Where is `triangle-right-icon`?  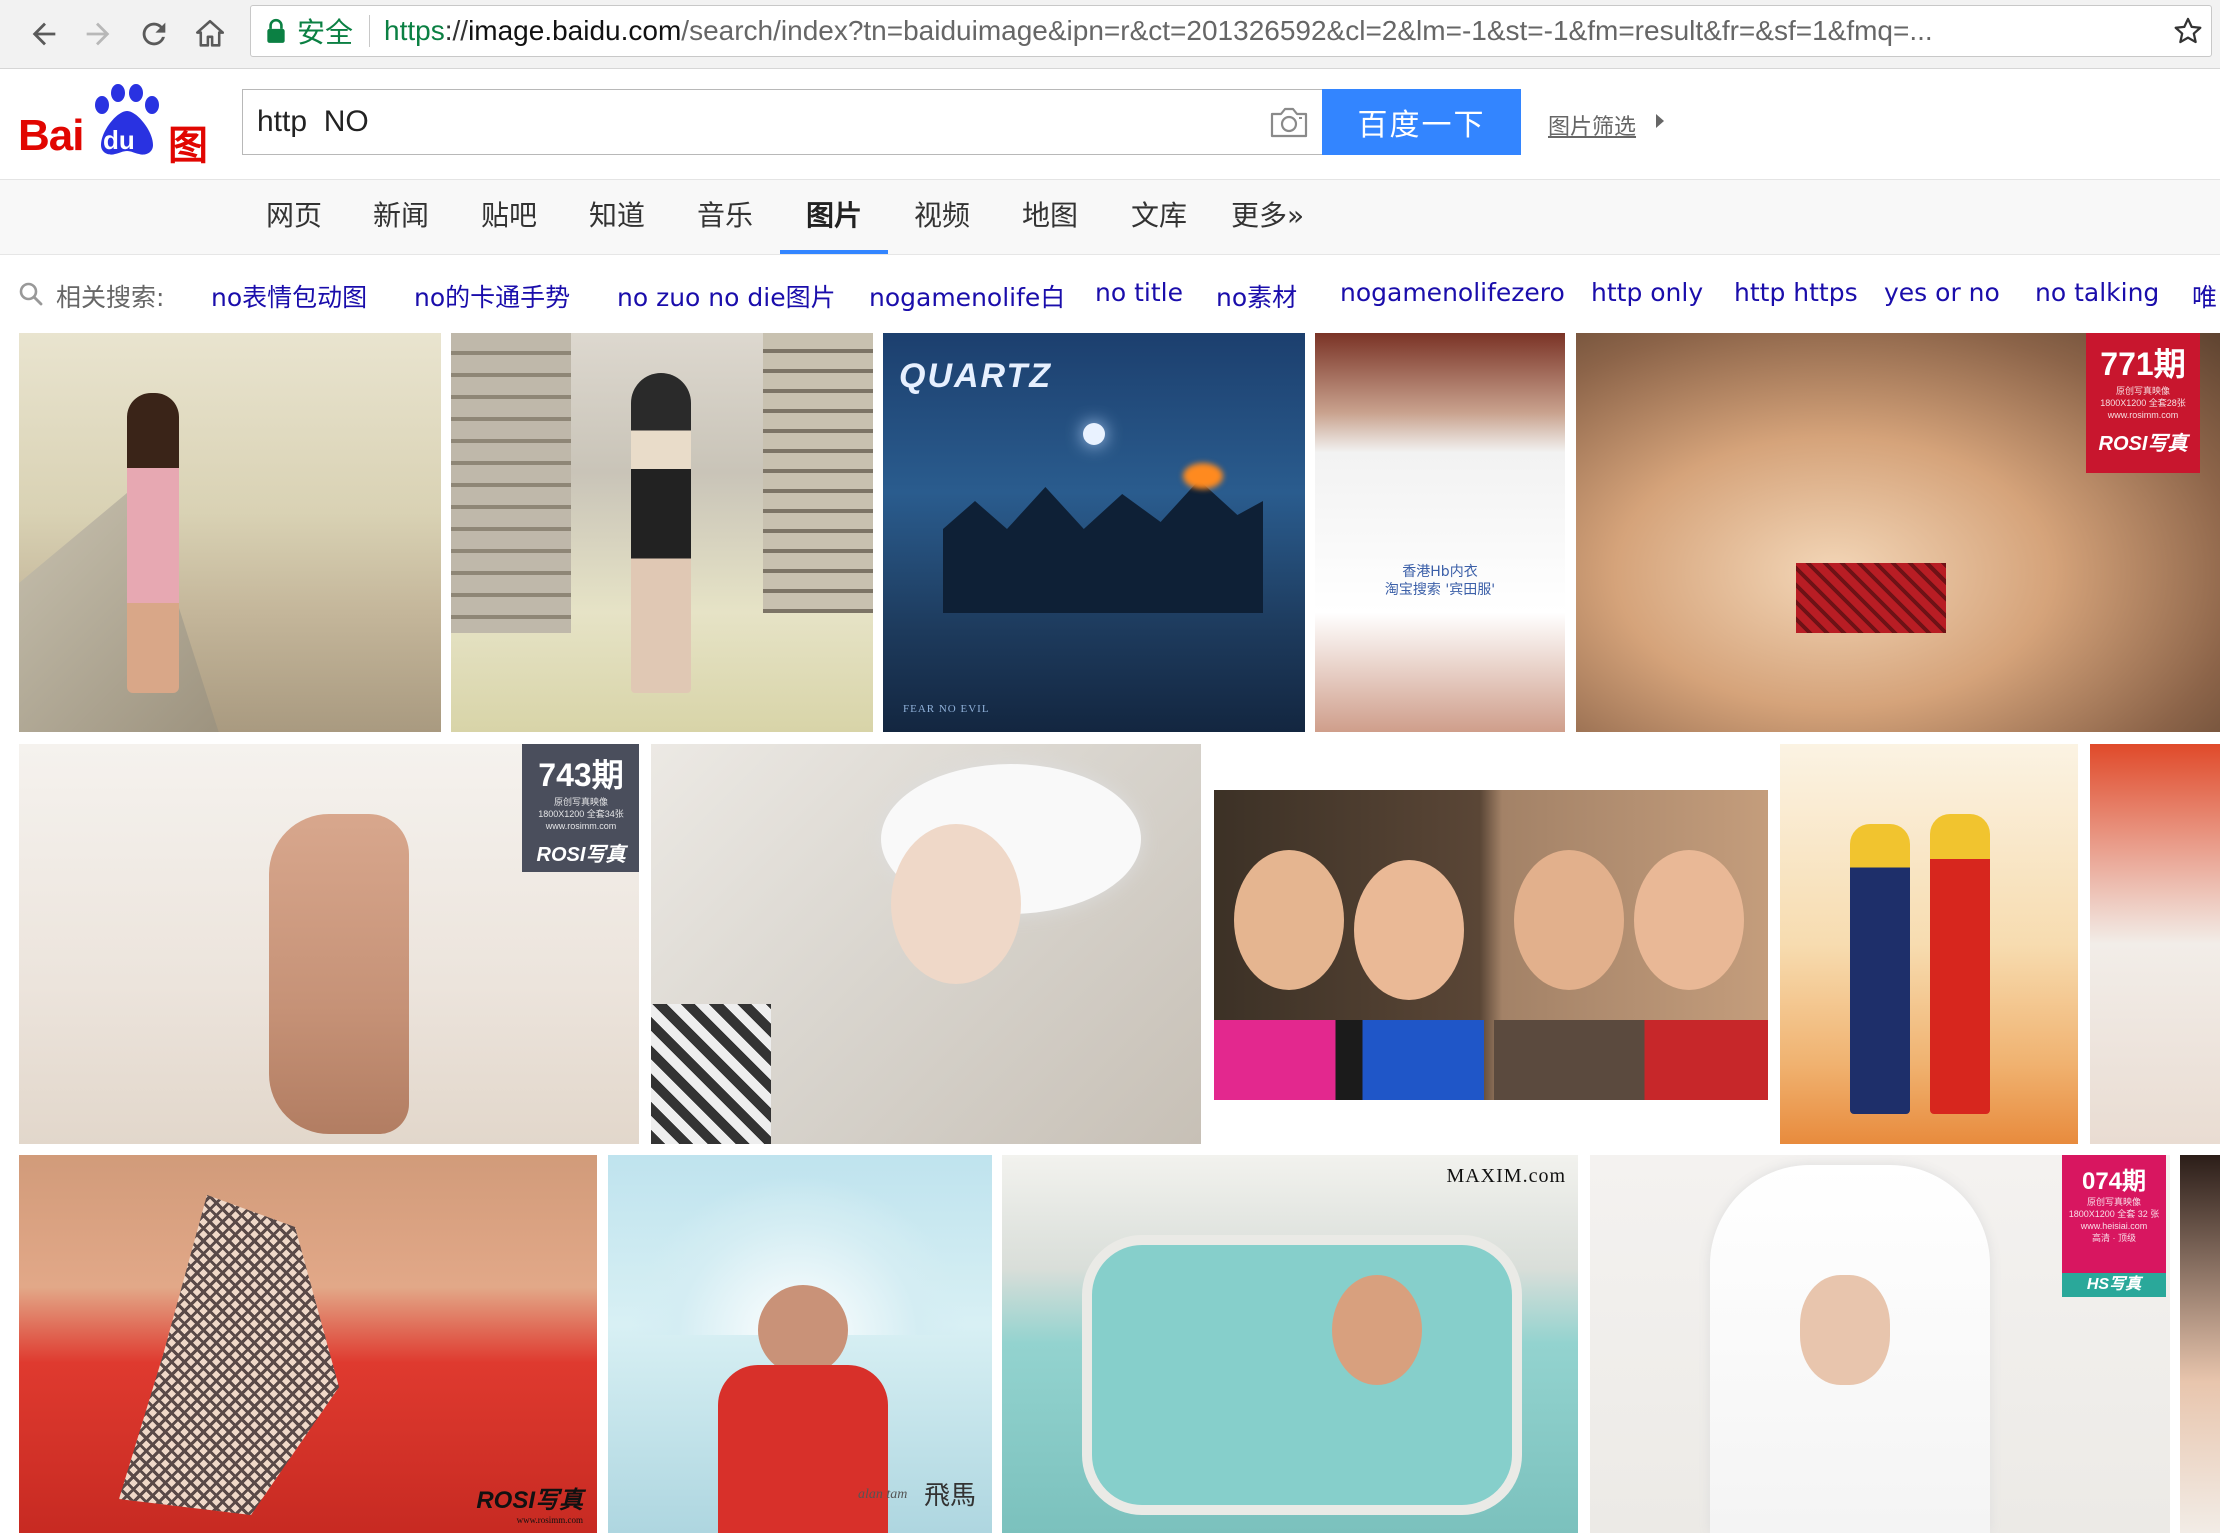 triangle-right-icon is located at coordinates (1660, 121).